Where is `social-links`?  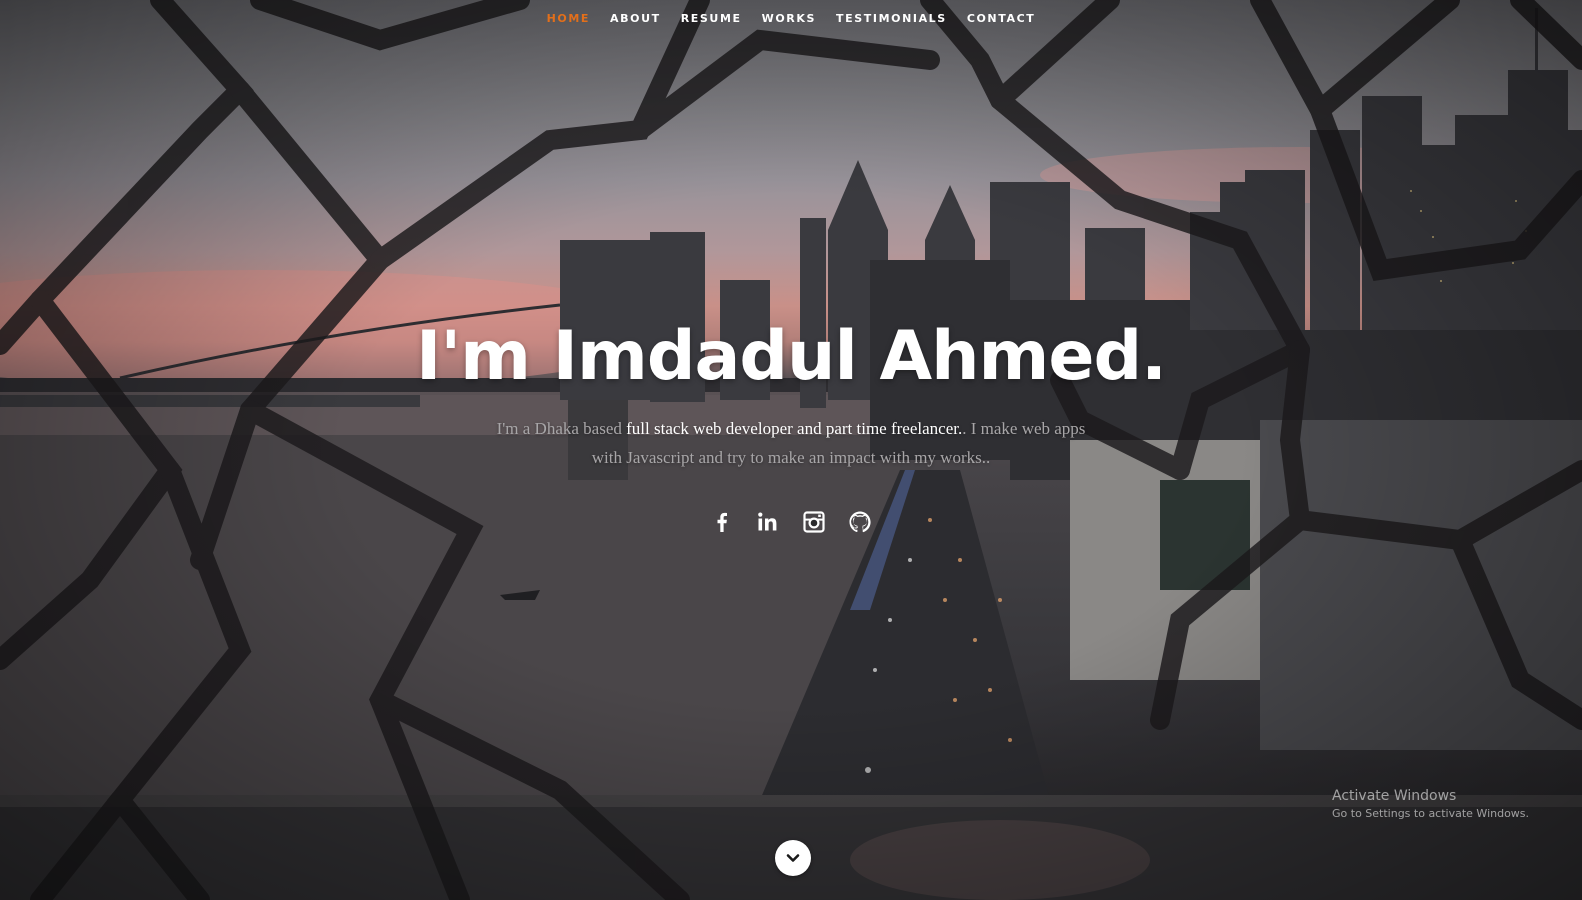 social-links is located at coordinates (791, 522).